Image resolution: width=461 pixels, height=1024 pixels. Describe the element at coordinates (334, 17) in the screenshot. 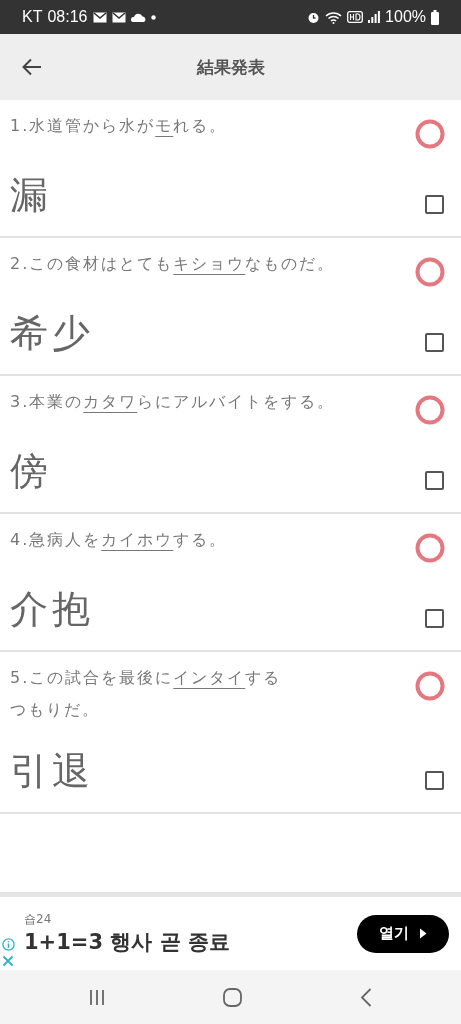

I see `wifi-icon` at that location.